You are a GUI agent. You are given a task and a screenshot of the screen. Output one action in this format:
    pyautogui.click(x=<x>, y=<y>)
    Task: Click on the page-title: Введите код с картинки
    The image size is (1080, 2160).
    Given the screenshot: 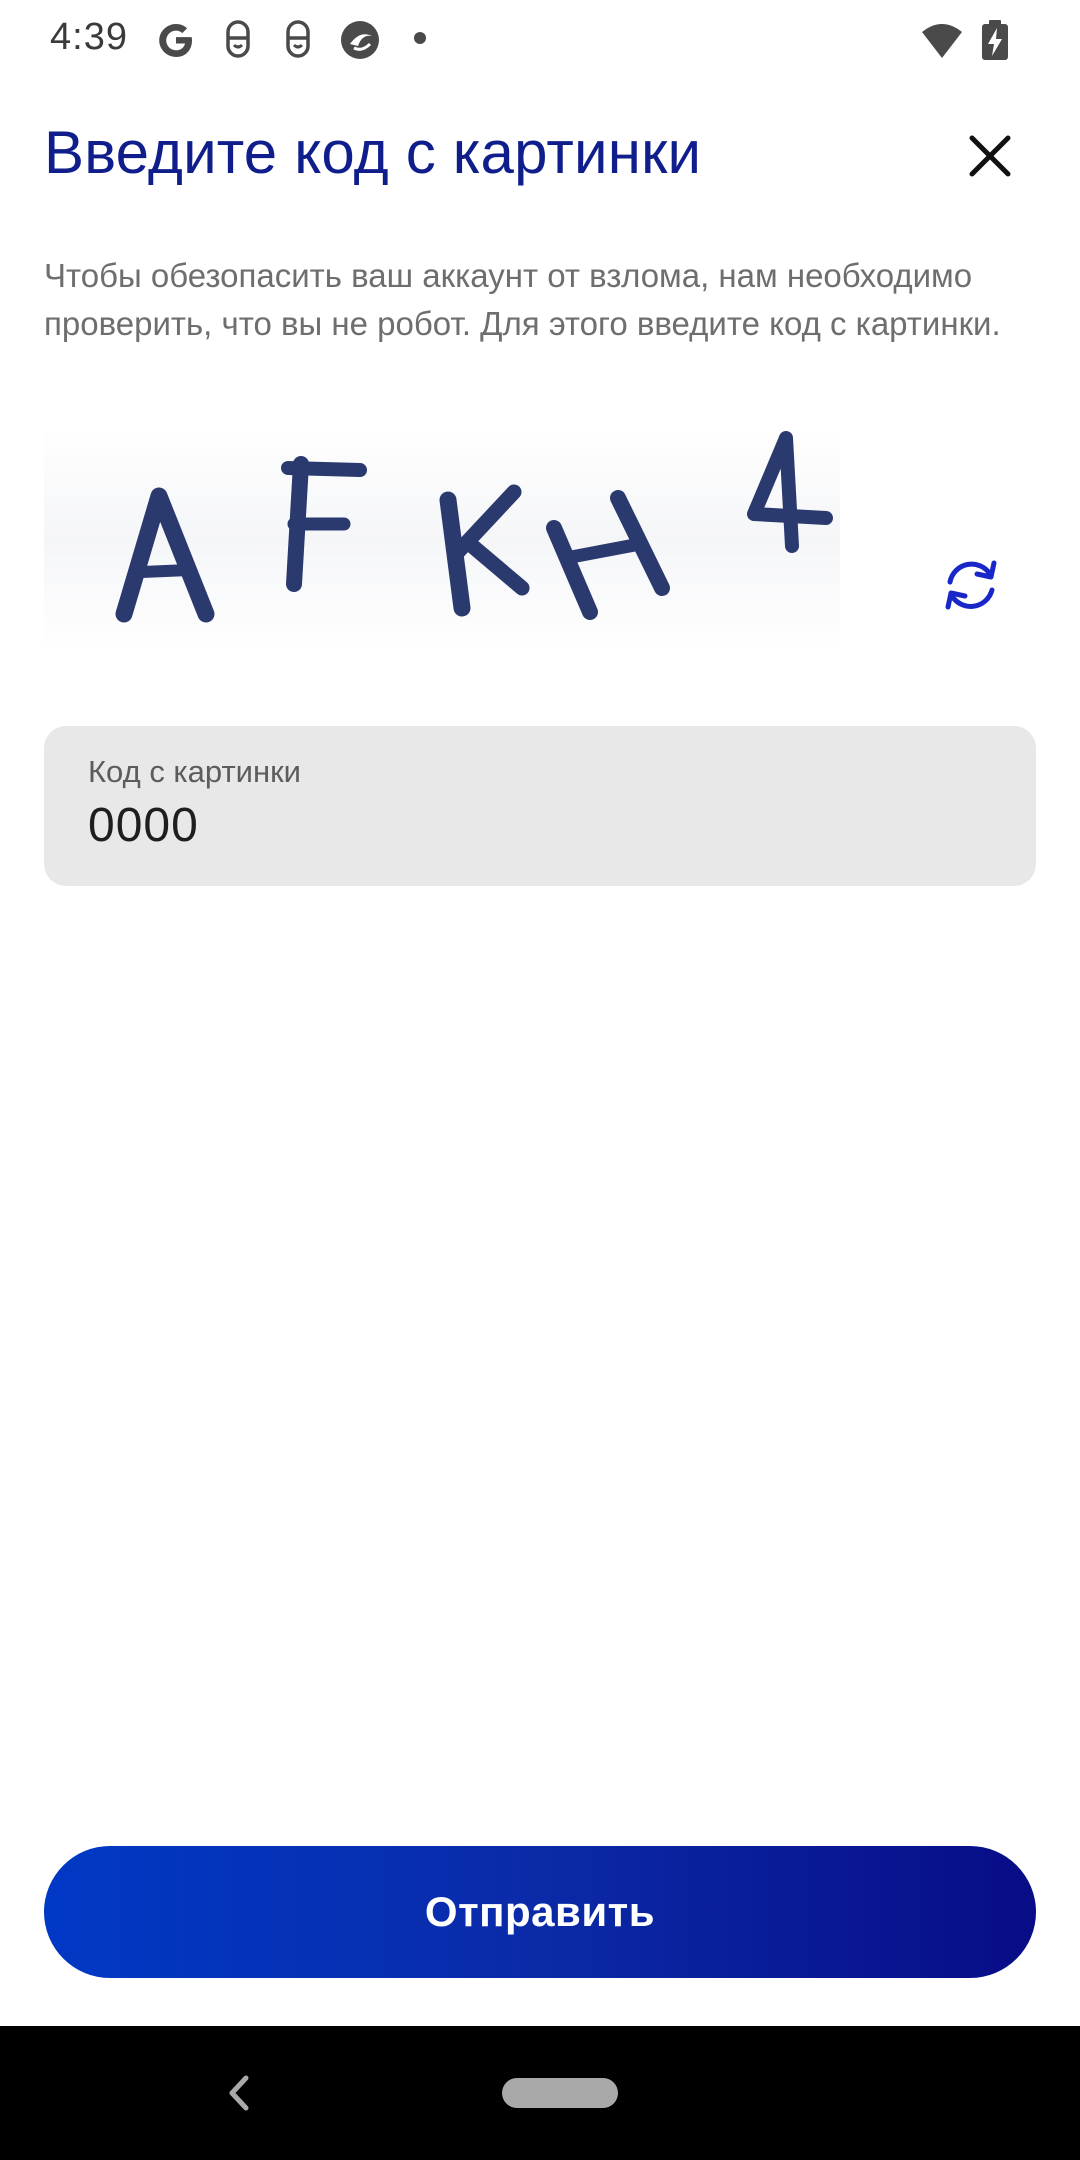 What is the action you would take?
    pyautogui.click(x=373, y=152)
    